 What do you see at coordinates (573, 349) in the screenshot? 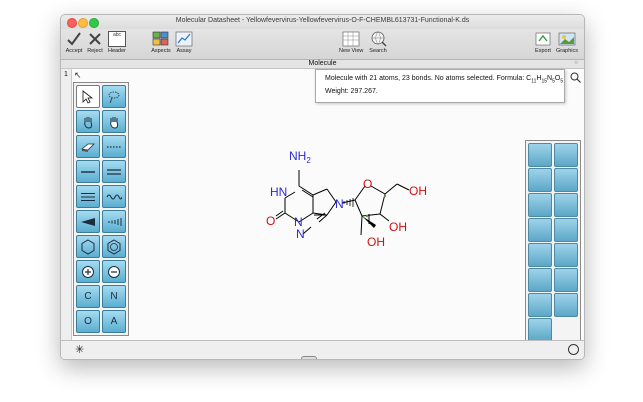
I see `circle-status-icon` at bounding box center [573, 349].